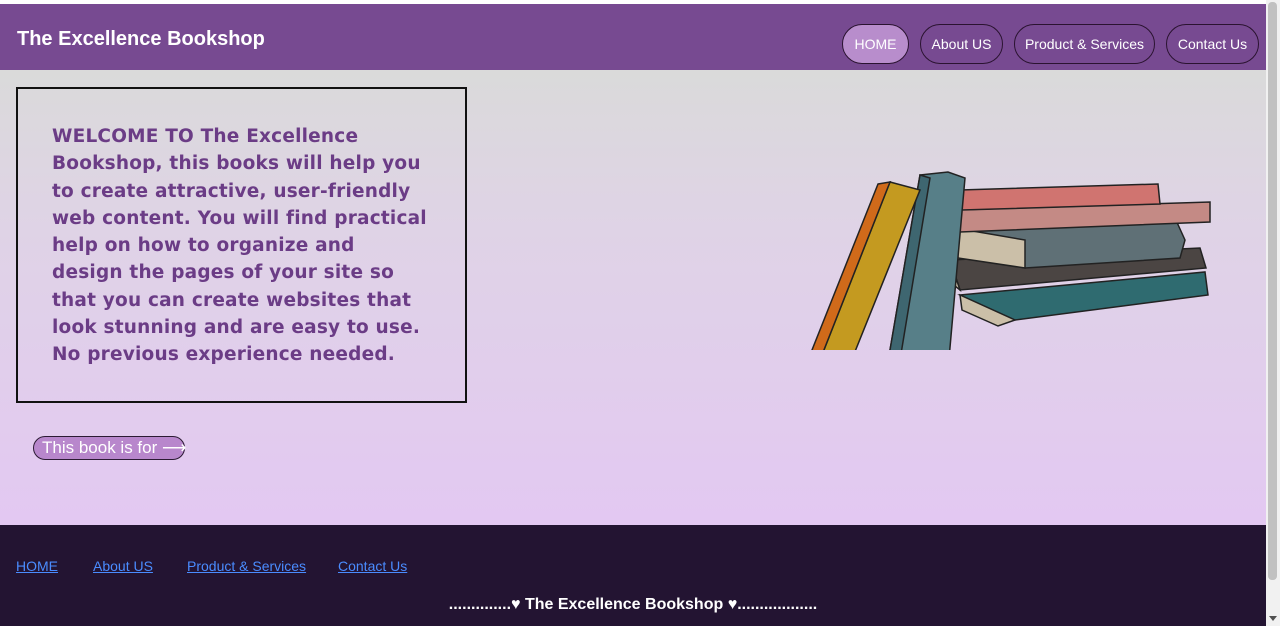 The image size is (1280, 626). I want to click on stack-of-books-icon, so click(1011, 260).